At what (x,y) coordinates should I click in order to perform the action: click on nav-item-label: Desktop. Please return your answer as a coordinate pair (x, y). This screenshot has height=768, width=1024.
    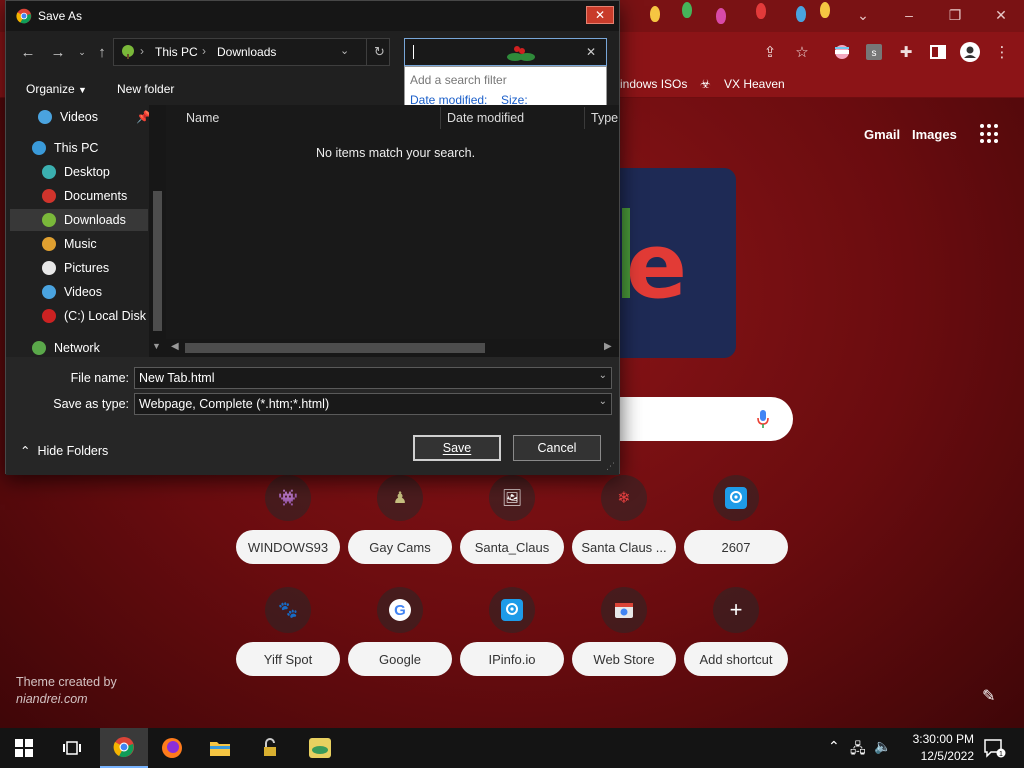
    Looking at the image, I should click on (87, 172).